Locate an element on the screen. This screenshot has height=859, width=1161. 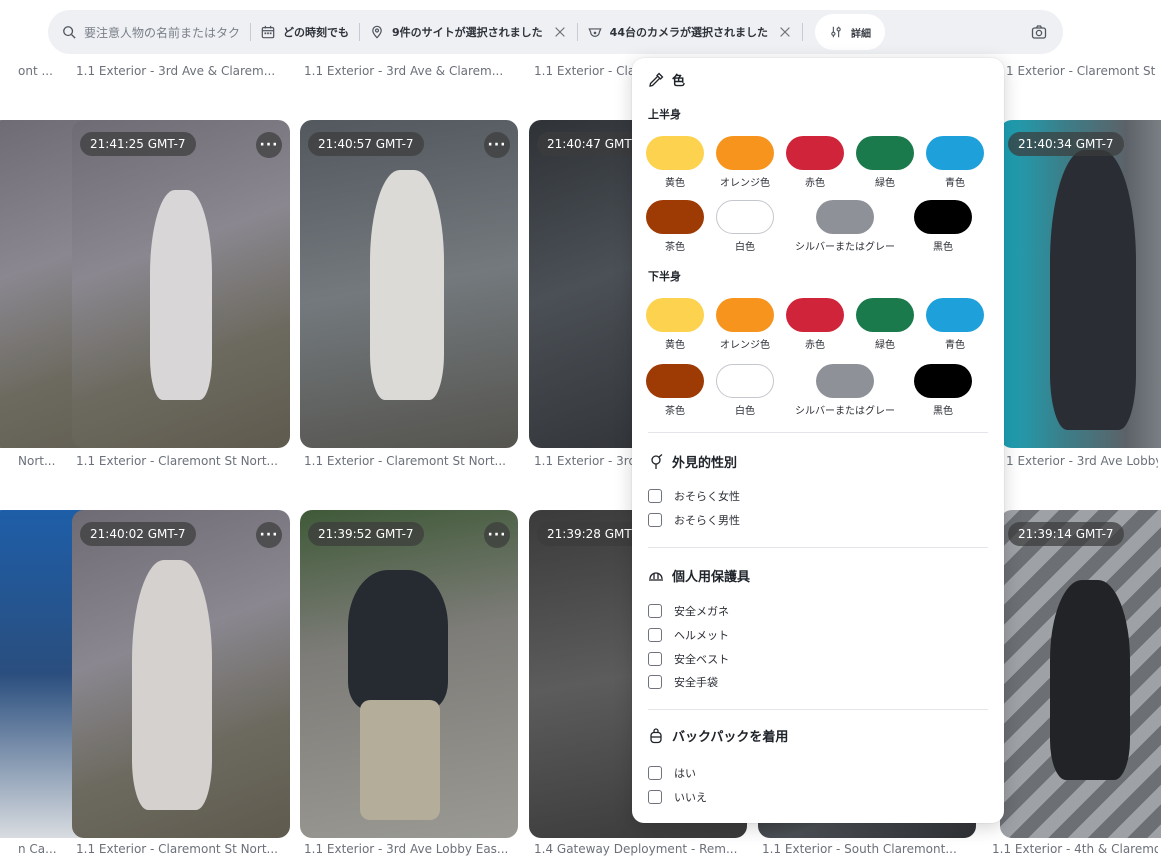
image-search-button is located at coordinates (1039, 32).